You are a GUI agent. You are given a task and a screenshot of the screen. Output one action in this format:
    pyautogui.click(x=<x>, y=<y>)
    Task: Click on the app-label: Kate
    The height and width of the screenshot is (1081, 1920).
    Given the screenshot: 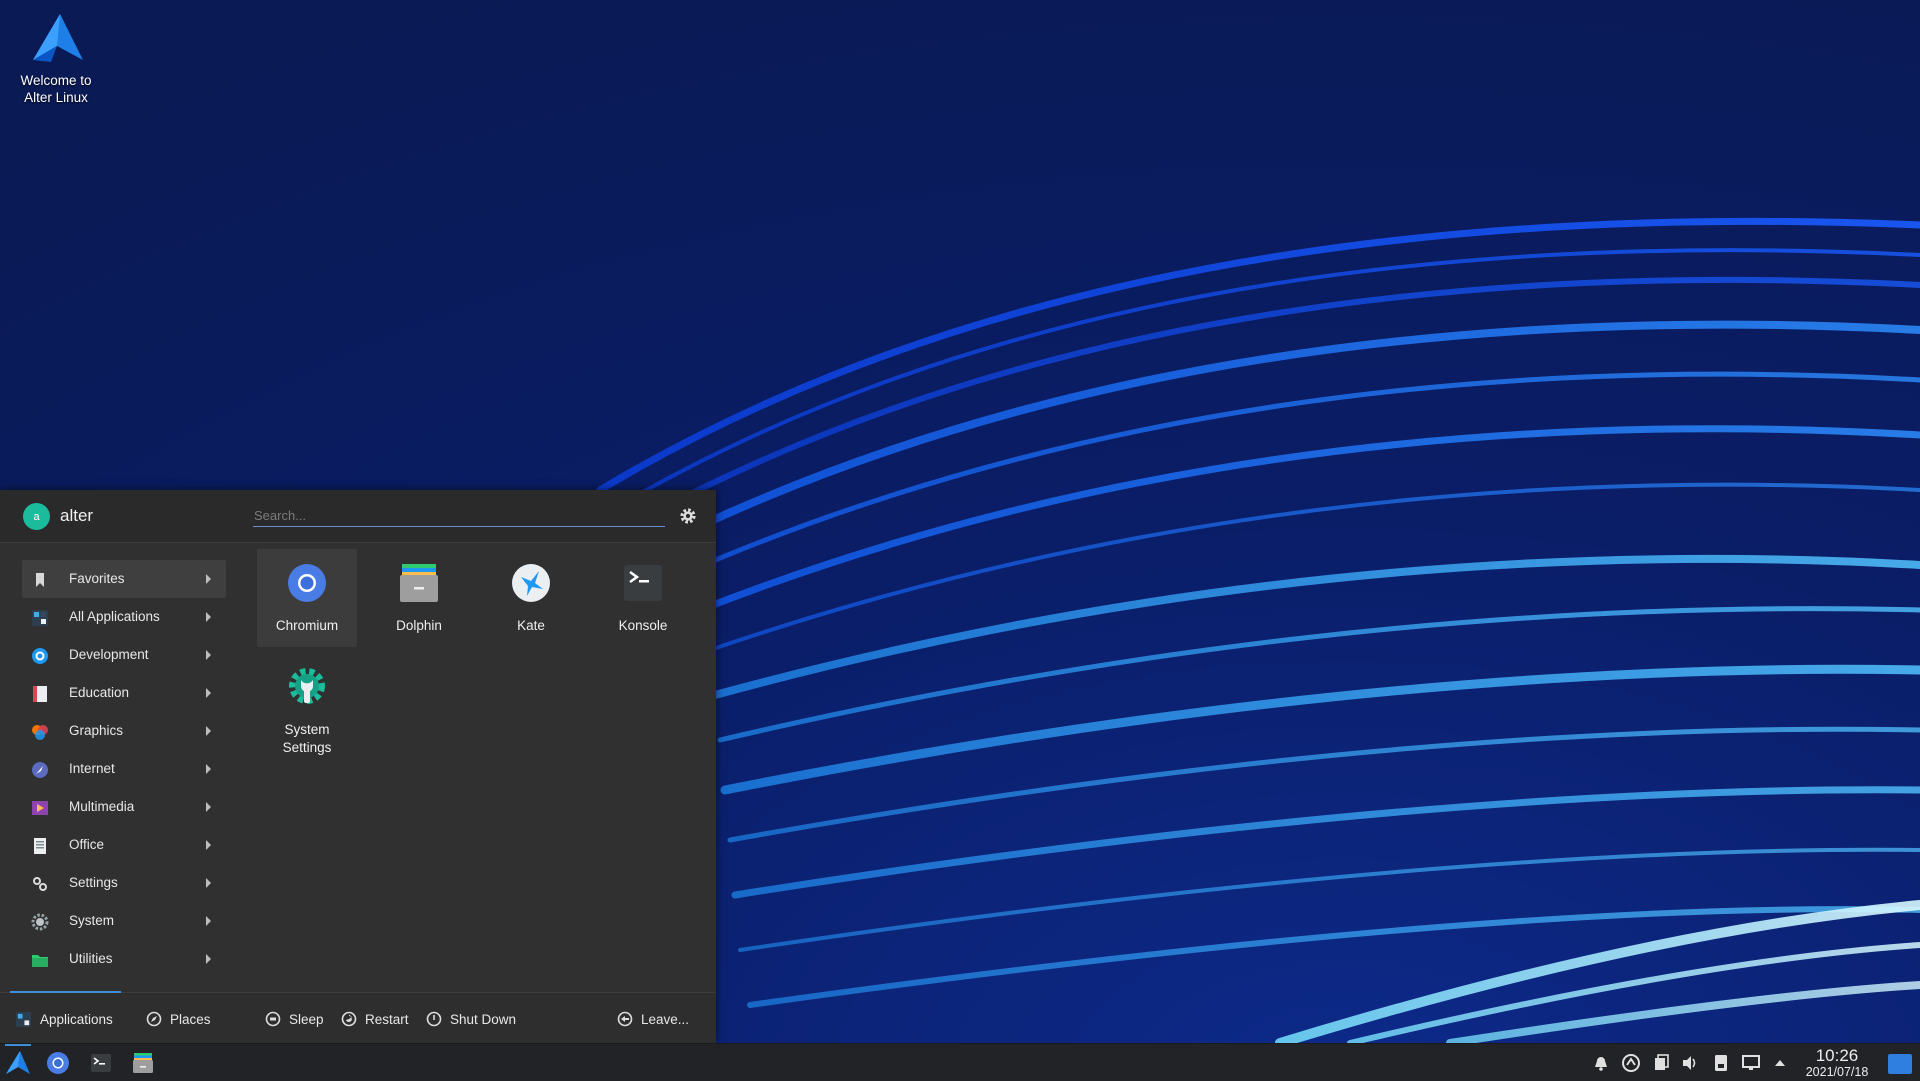 What is the action you would take?
    pyautogui.click(x=531, y=625)
    